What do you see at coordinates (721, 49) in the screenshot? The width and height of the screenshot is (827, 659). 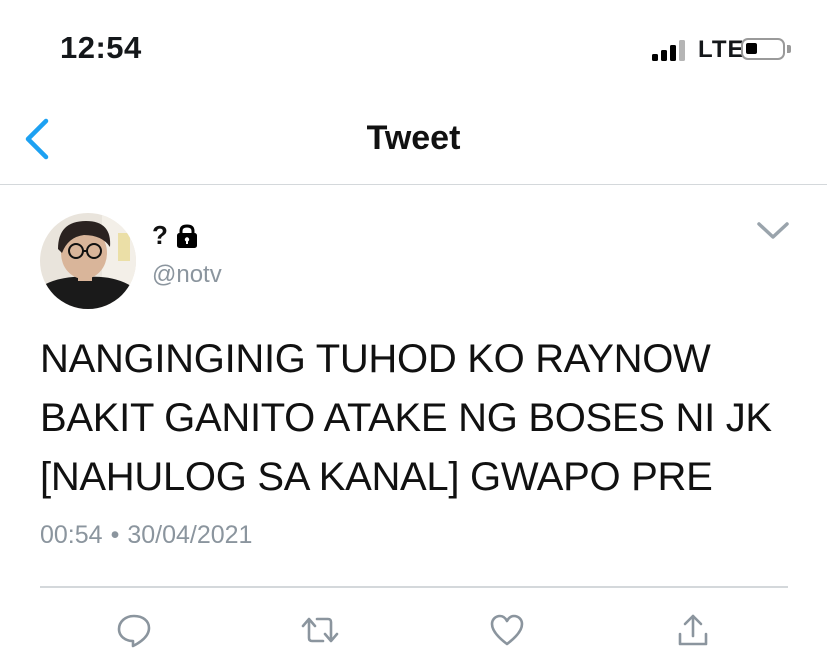 I see `network-type: LTE` at bounding box center [721, 49].